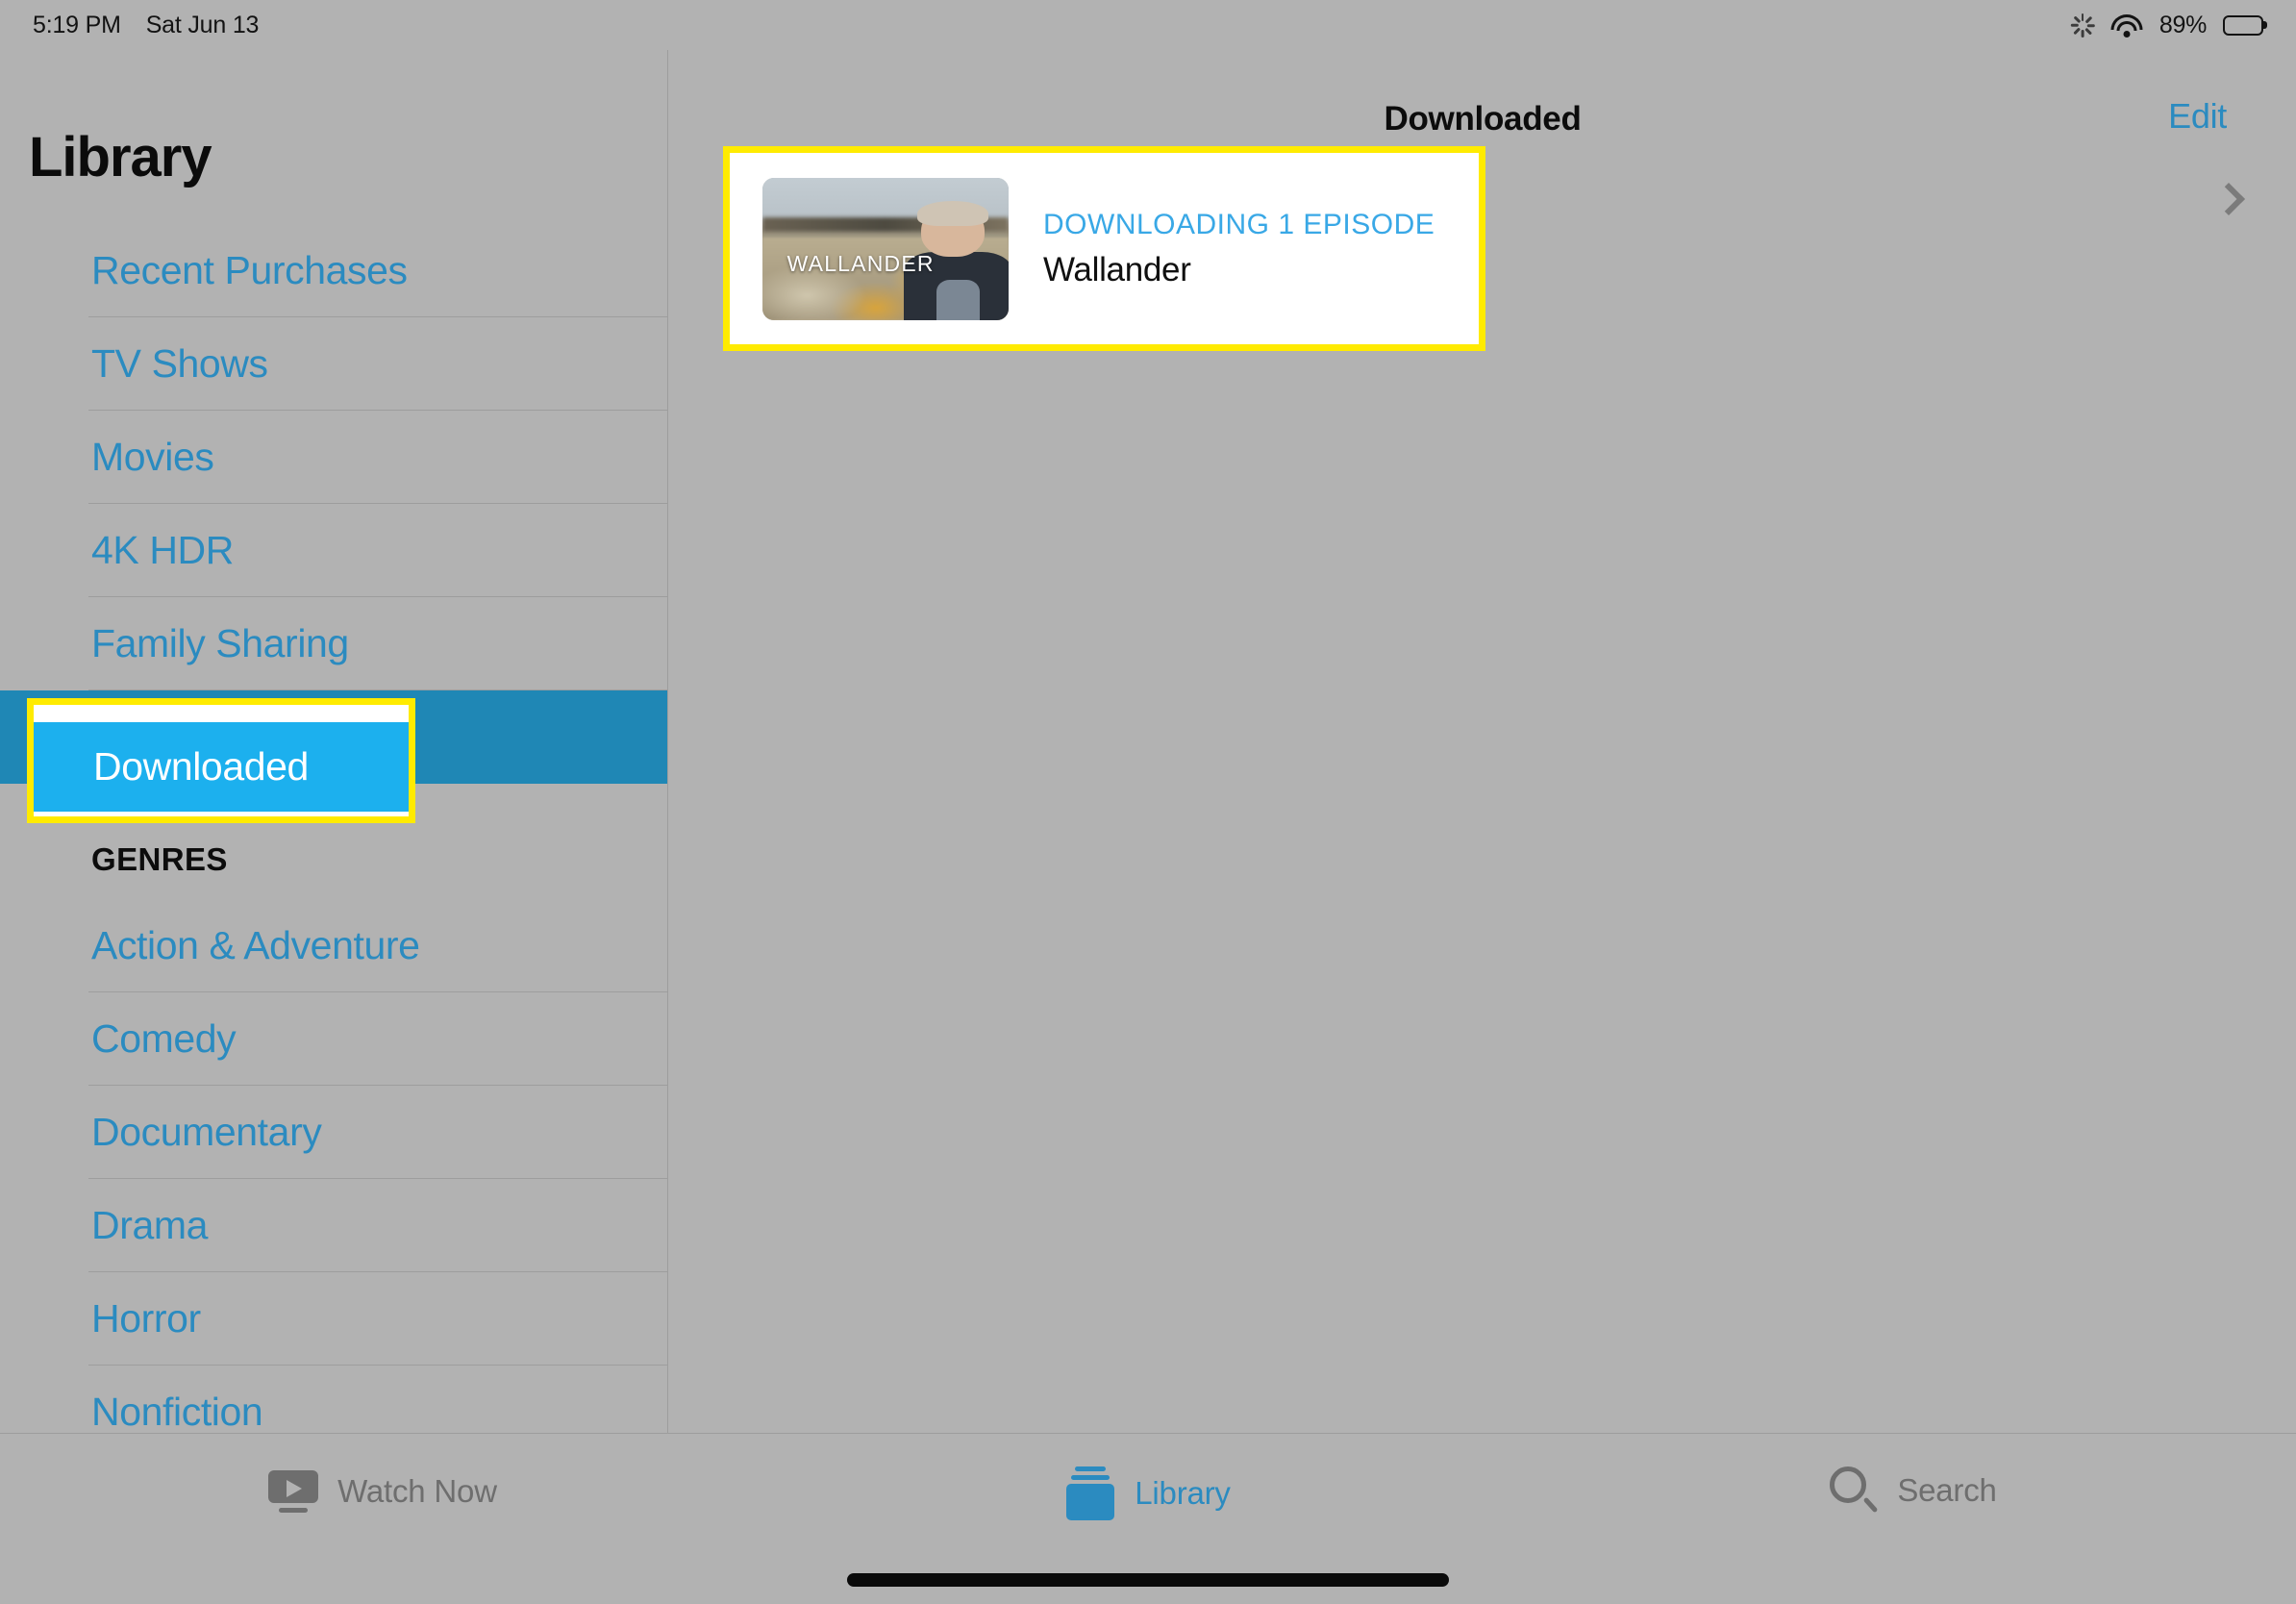 This screenshot has width=2296, height=1604. I want to click on main-header: Downloaded Edit, so click(1482, 98).